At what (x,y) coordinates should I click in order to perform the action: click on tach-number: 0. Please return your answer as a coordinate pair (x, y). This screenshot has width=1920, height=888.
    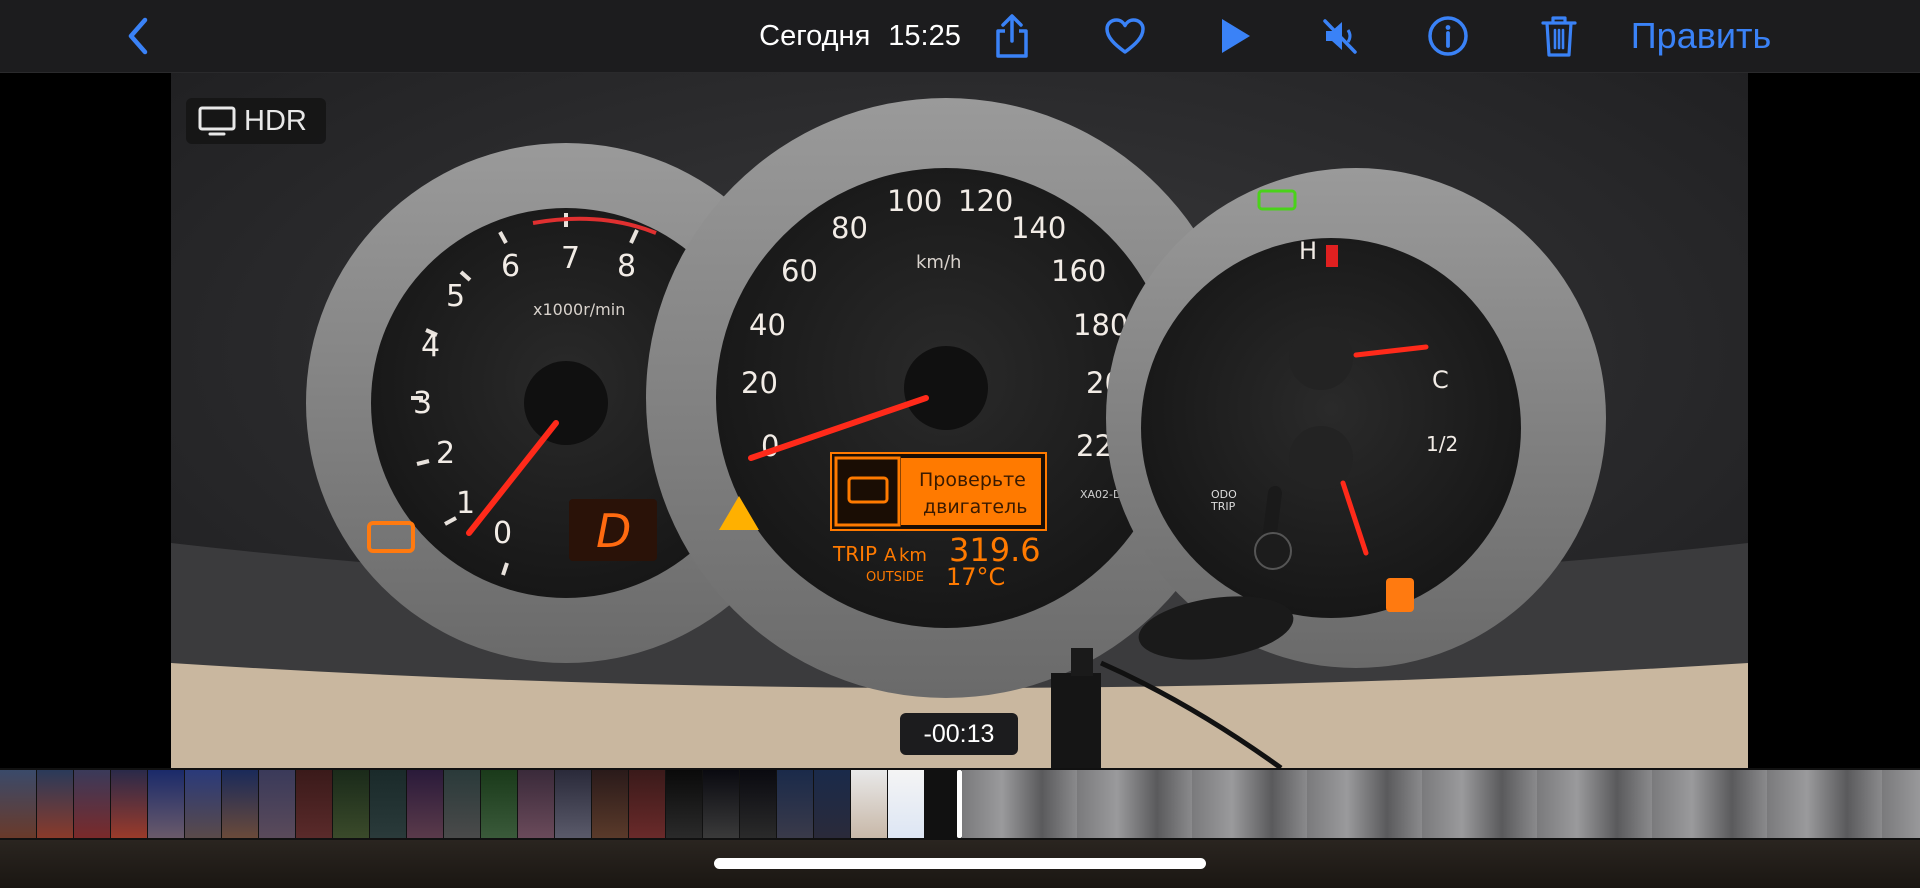
    Looking at the image, I should click on (502, 533).